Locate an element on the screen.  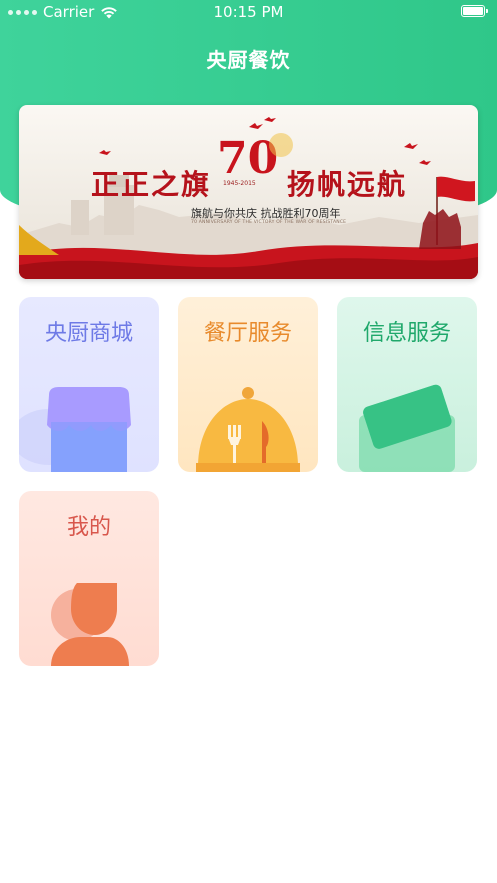
banner-slogan-left: 正正之旗 is located at coordinates (151, 184).